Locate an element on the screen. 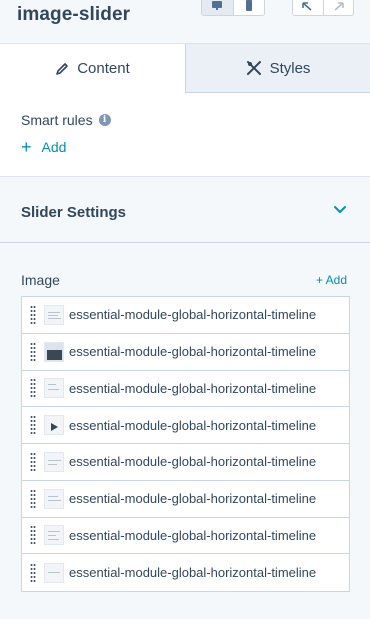 The width and height of the screenshot is (370, 619). desktop-view-button is located at coordinates (218, 7).